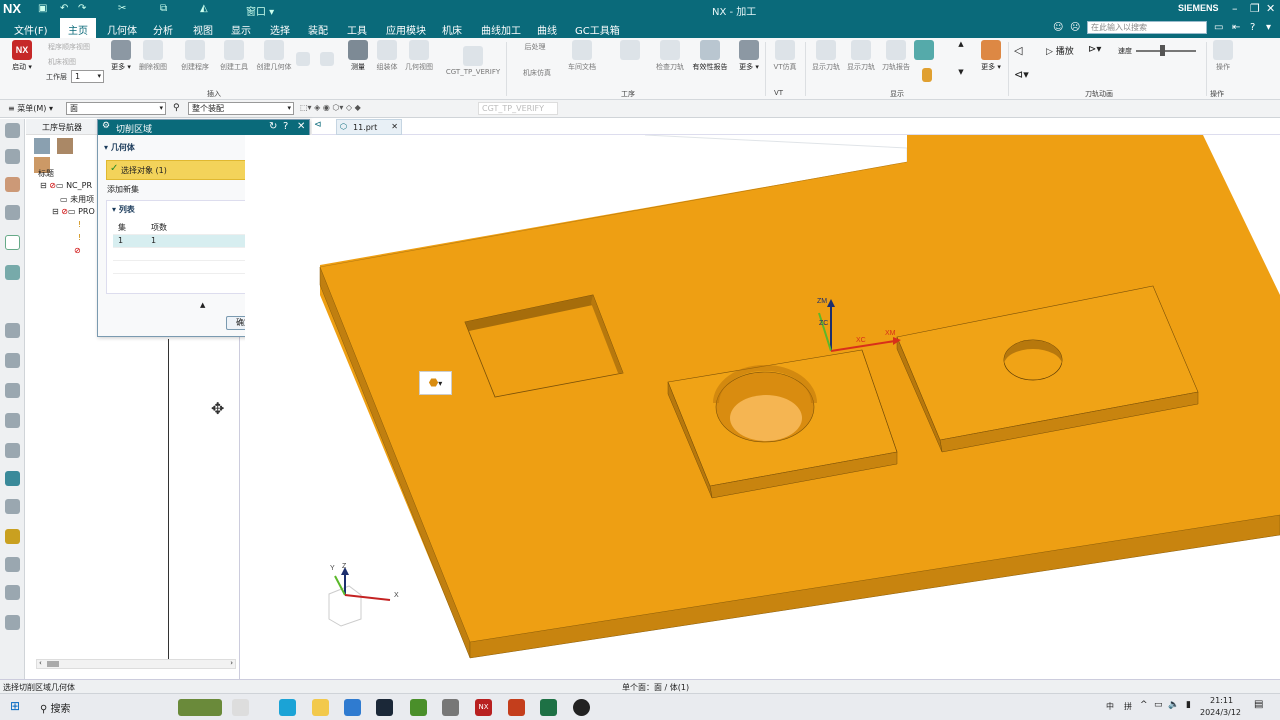 The height and width of the screenshot is (720, 1280). I want to click on assembly-nav-icon, so click(12, 184).